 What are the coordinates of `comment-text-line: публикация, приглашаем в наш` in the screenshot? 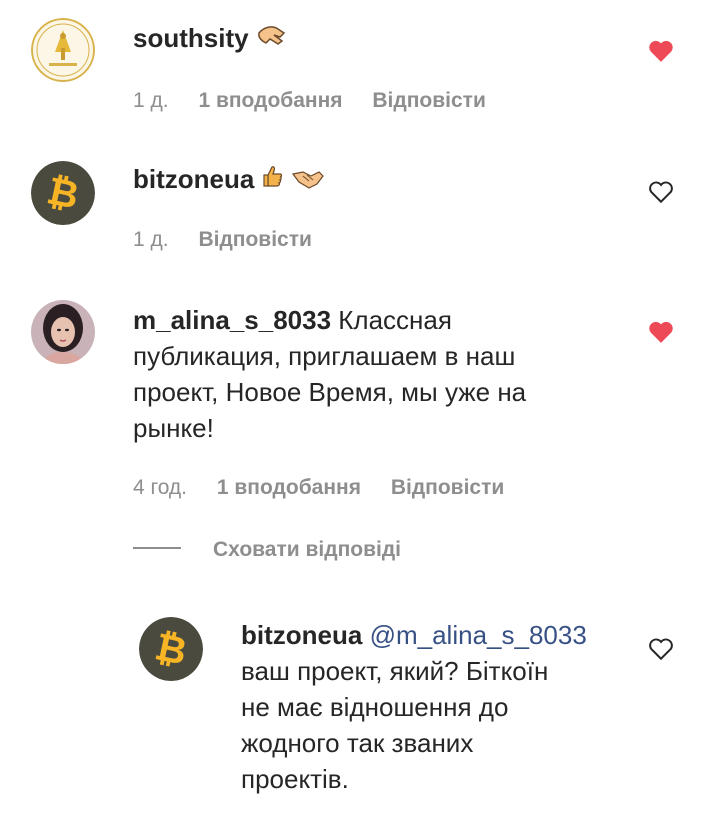 It's located at (324, 356).